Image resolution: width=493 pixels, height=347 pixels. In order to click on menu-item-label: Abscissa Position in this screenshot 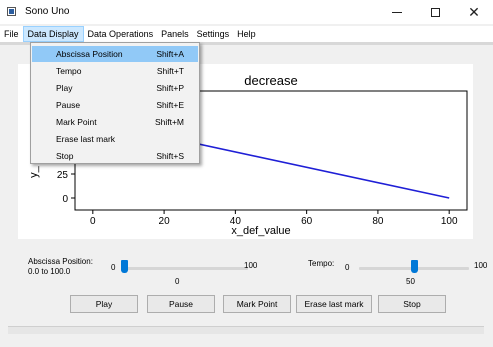, I will do `click(89, 54)`.